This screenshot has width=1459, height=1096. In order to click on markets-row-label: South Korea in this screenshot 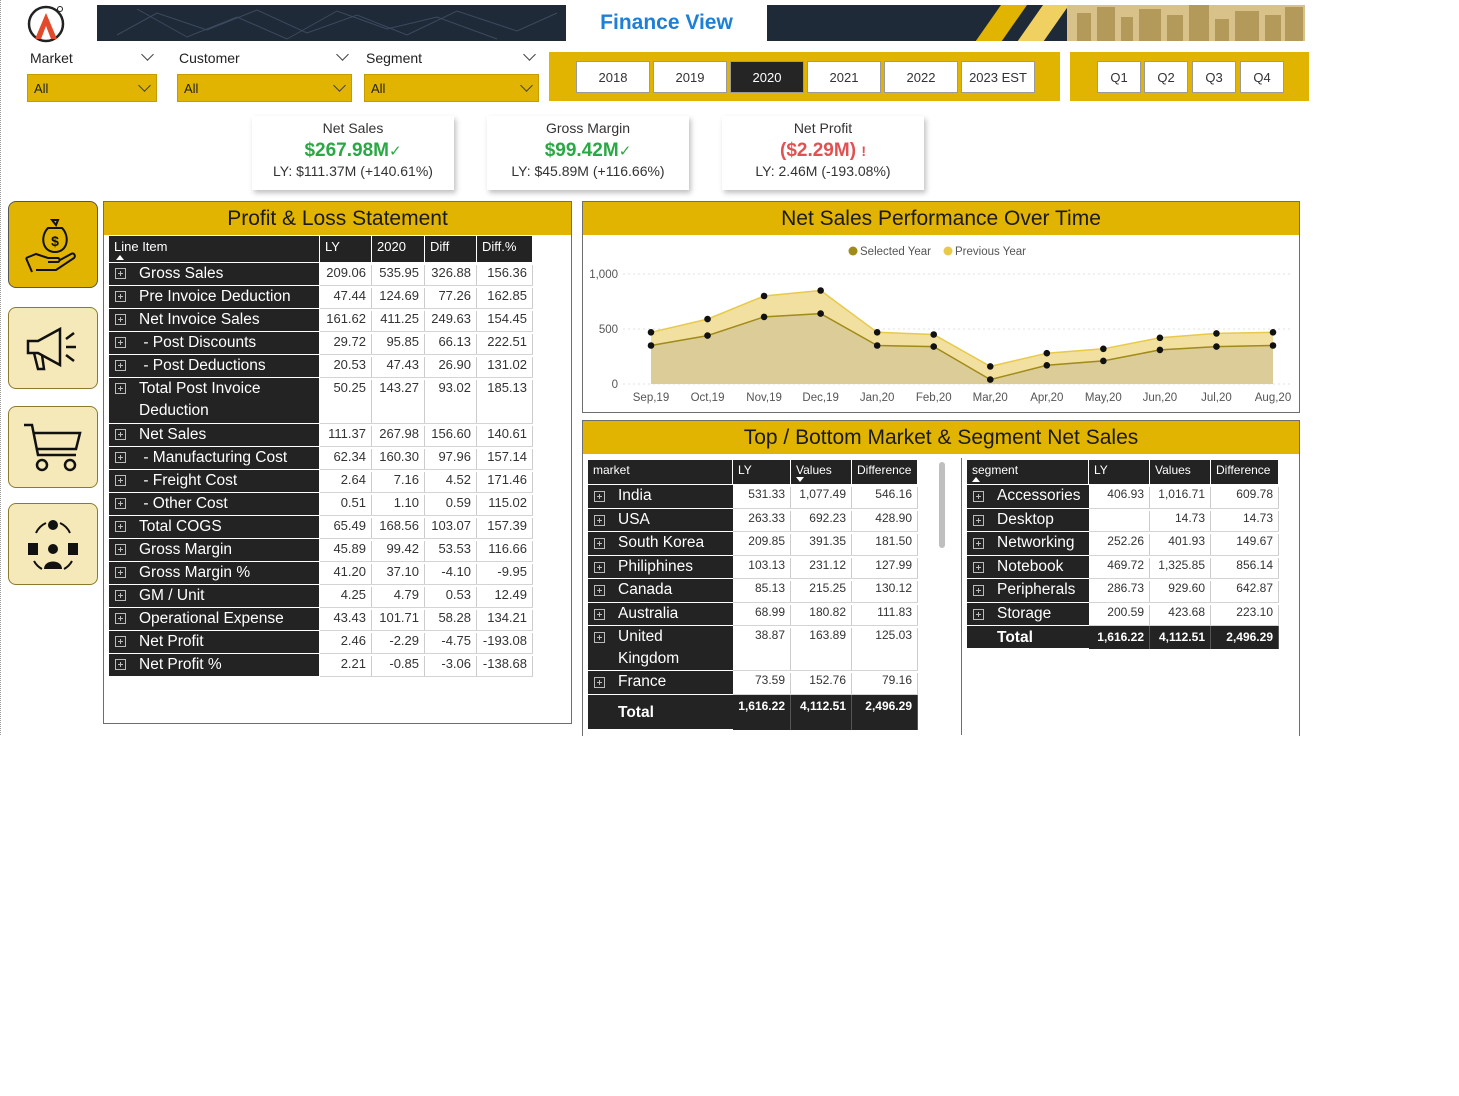, I will do `click(660, 544)`.